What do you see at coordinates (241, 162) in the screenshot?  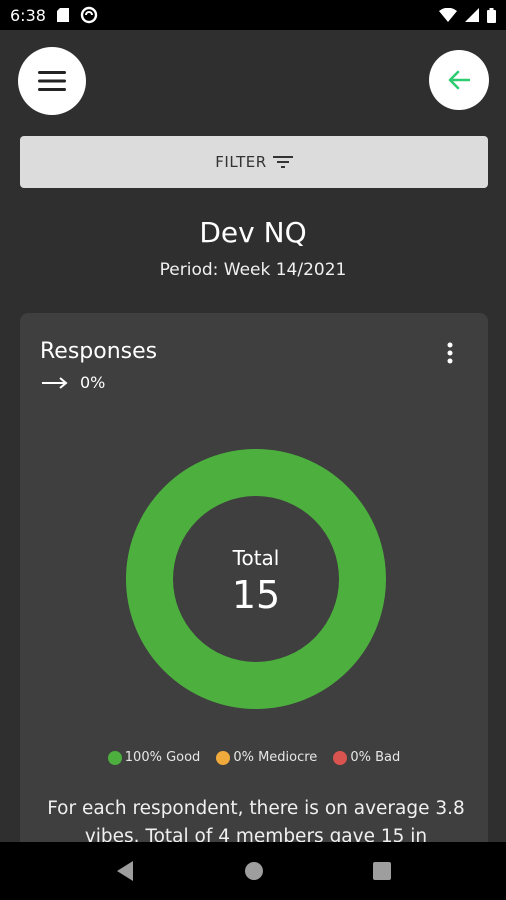 I see `filter-label: FILTER` at bounding box center [241, 162].